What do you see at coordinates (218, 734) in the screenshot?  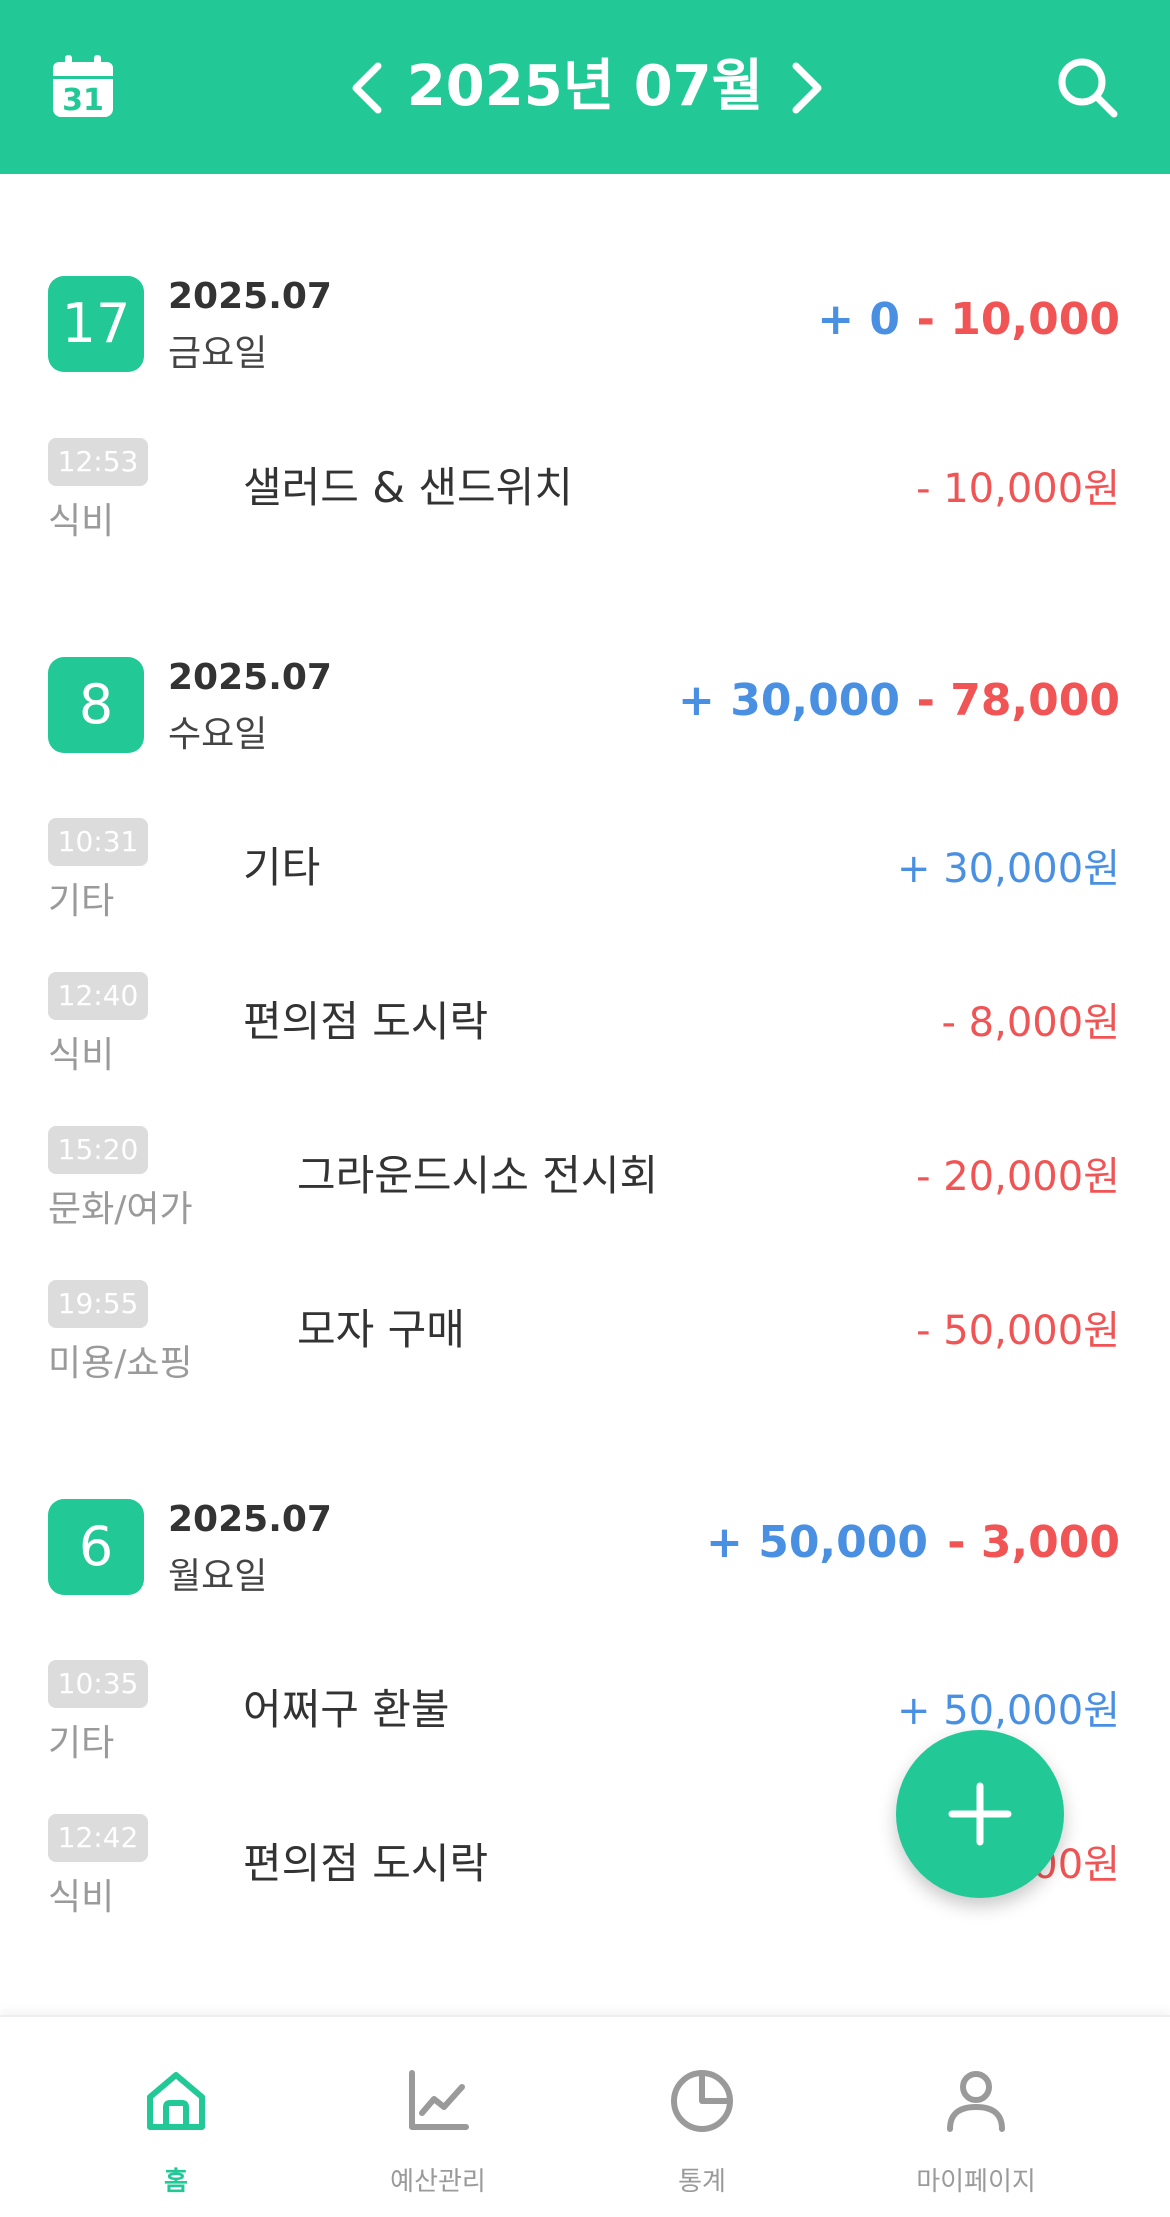 I see `day-weekday: 수요일` at bounding box center [218, 734].